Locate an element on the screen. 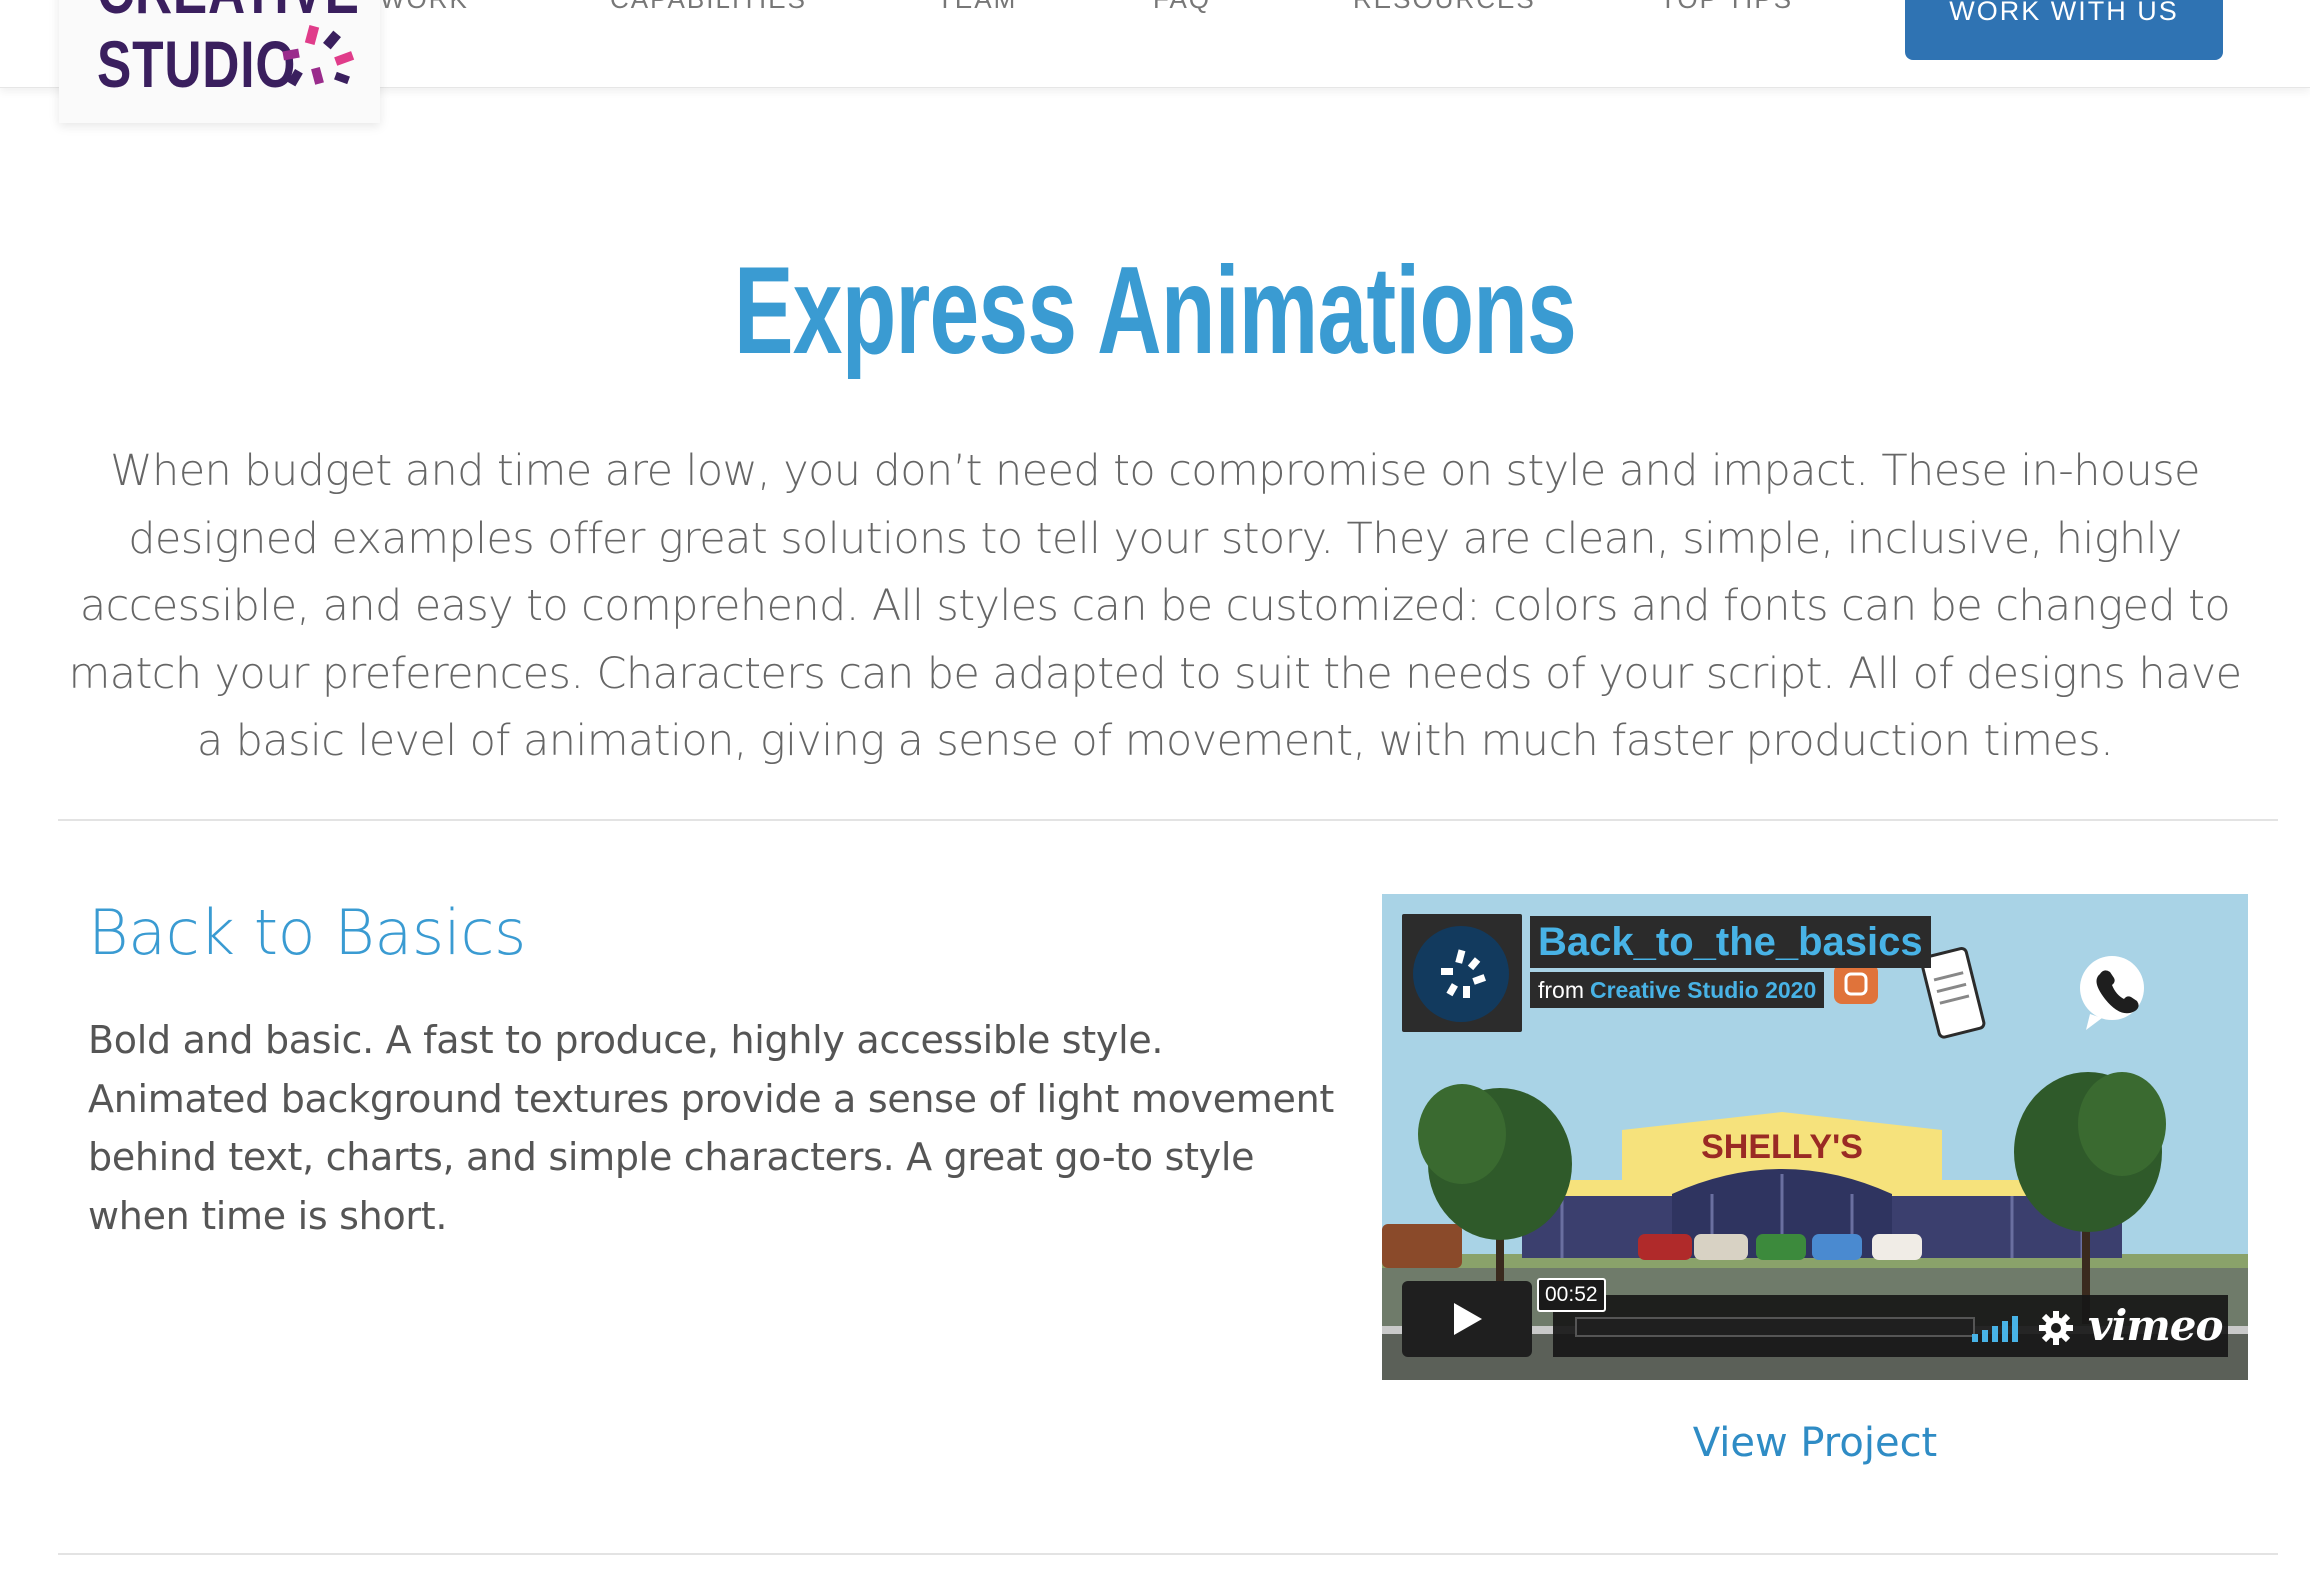 The height and width of the screenshot is (1576, 2310). video-time: 00:52 is located at coordinates (1571, 1295).